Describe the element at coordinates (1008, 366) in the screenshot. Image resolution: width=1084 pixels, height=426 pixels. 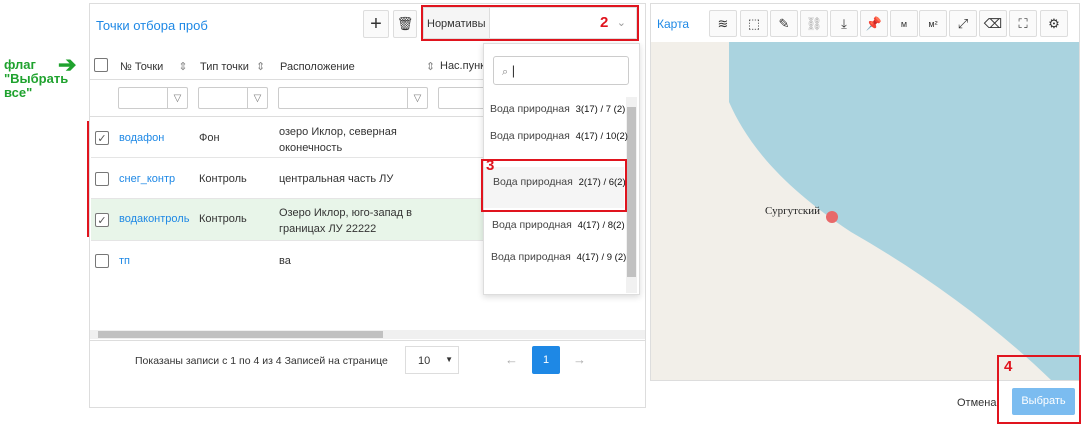
I see `annotation-4: 4` at that location.